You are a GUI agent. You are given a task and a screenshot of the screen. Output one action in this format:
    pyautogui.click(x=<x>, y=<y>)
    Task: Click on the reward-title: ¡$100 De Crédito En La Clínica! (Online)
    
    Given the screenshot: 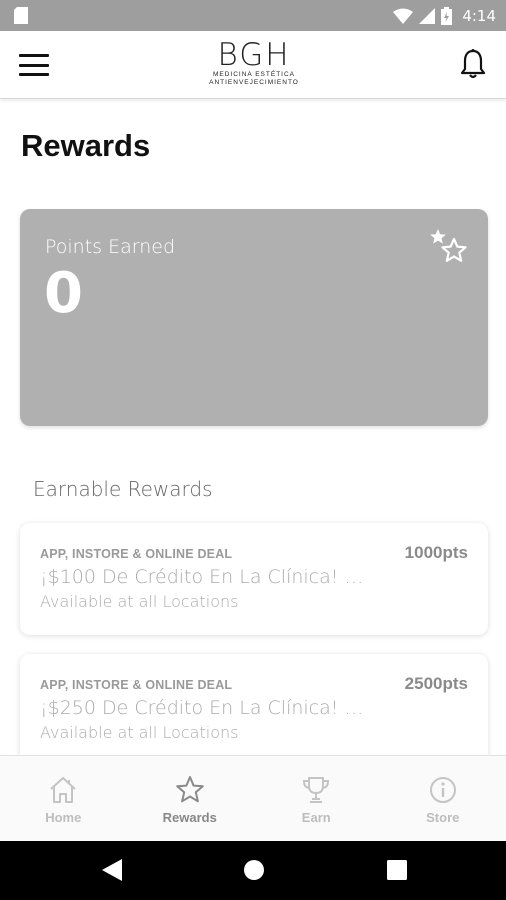 What is the action you would take?
    pyautogui.click(x=205, y=577)
    